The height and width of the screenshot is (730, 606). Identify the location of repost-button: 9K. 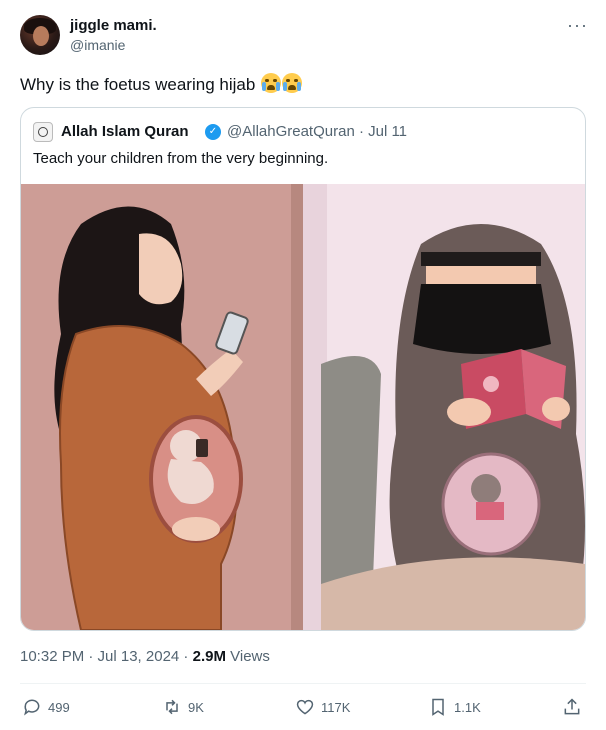
(183, 707).